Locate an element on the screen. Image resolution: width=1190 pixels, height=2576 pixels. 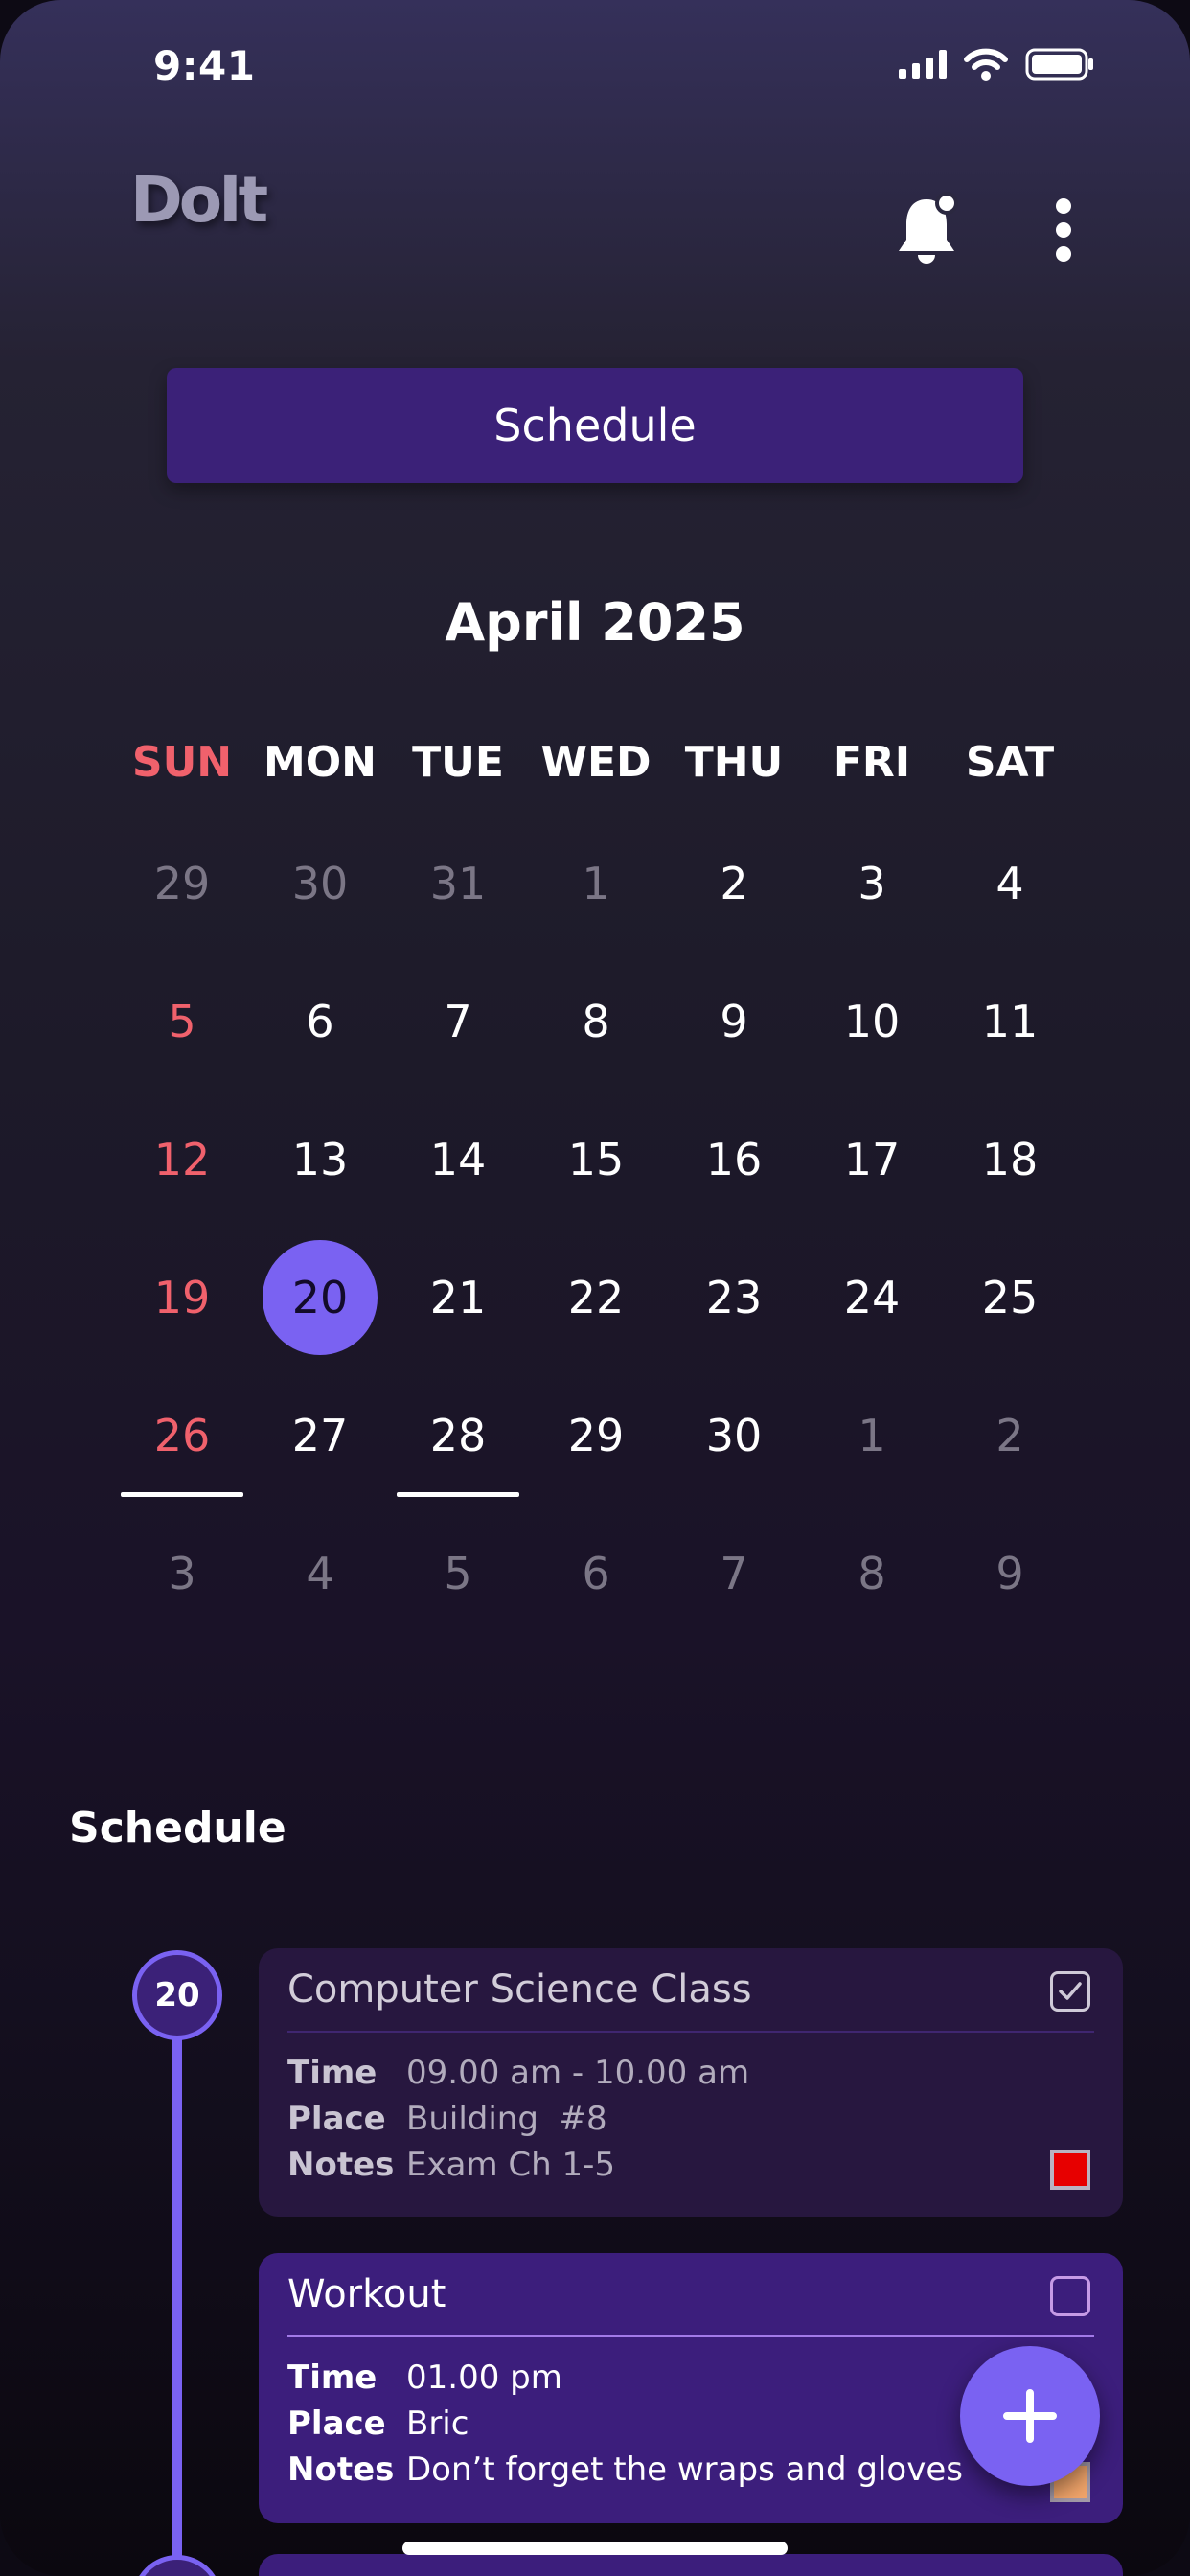
wifi-icon is located at coordinates (986, 64).